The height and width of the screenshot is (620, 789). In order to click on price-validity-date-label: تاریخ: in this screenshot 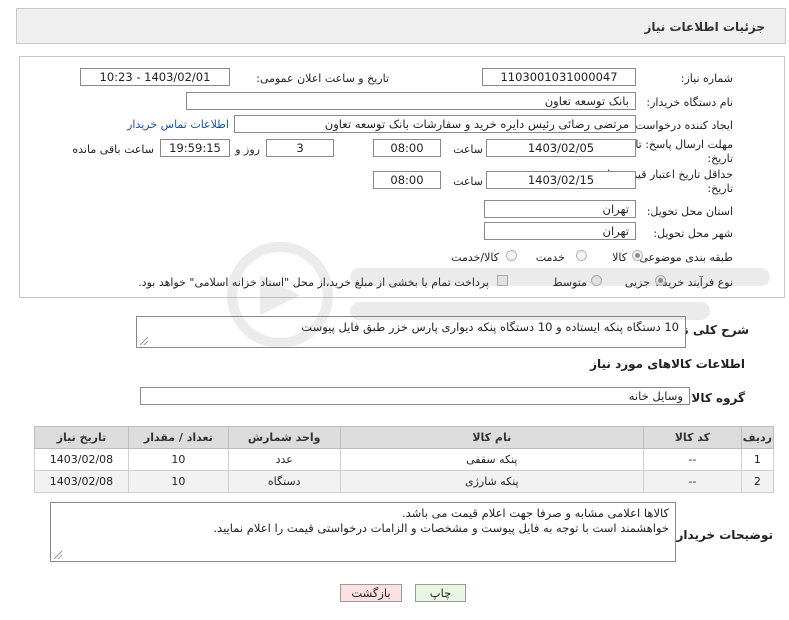, I will do `click(720, 188)`.